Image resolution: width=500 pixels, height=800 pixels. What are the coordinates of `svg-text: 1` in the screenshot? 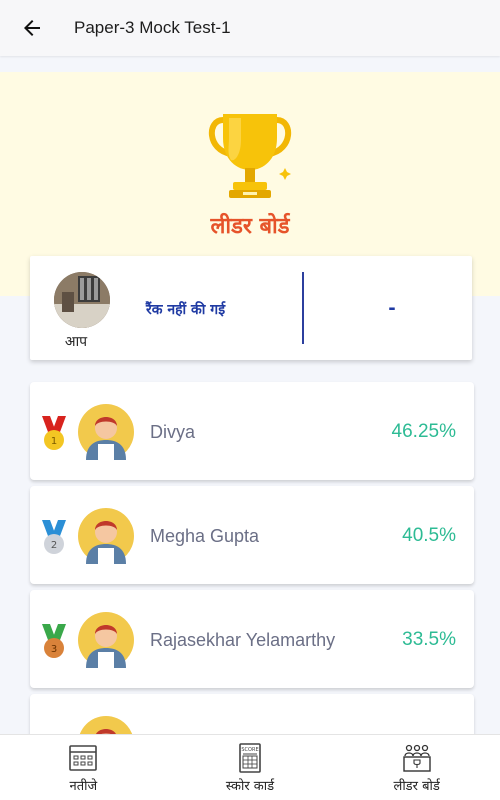 It's located at (54, 441).